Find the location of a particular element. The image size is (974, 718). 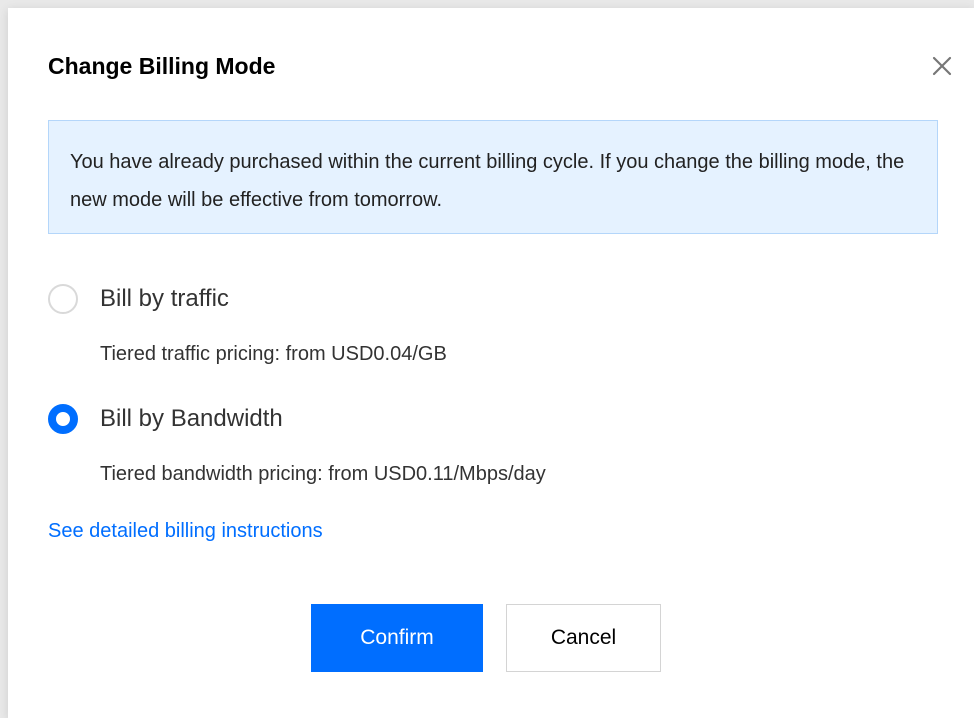

confirm-button: Confirm is located at coordinates (397, 638).